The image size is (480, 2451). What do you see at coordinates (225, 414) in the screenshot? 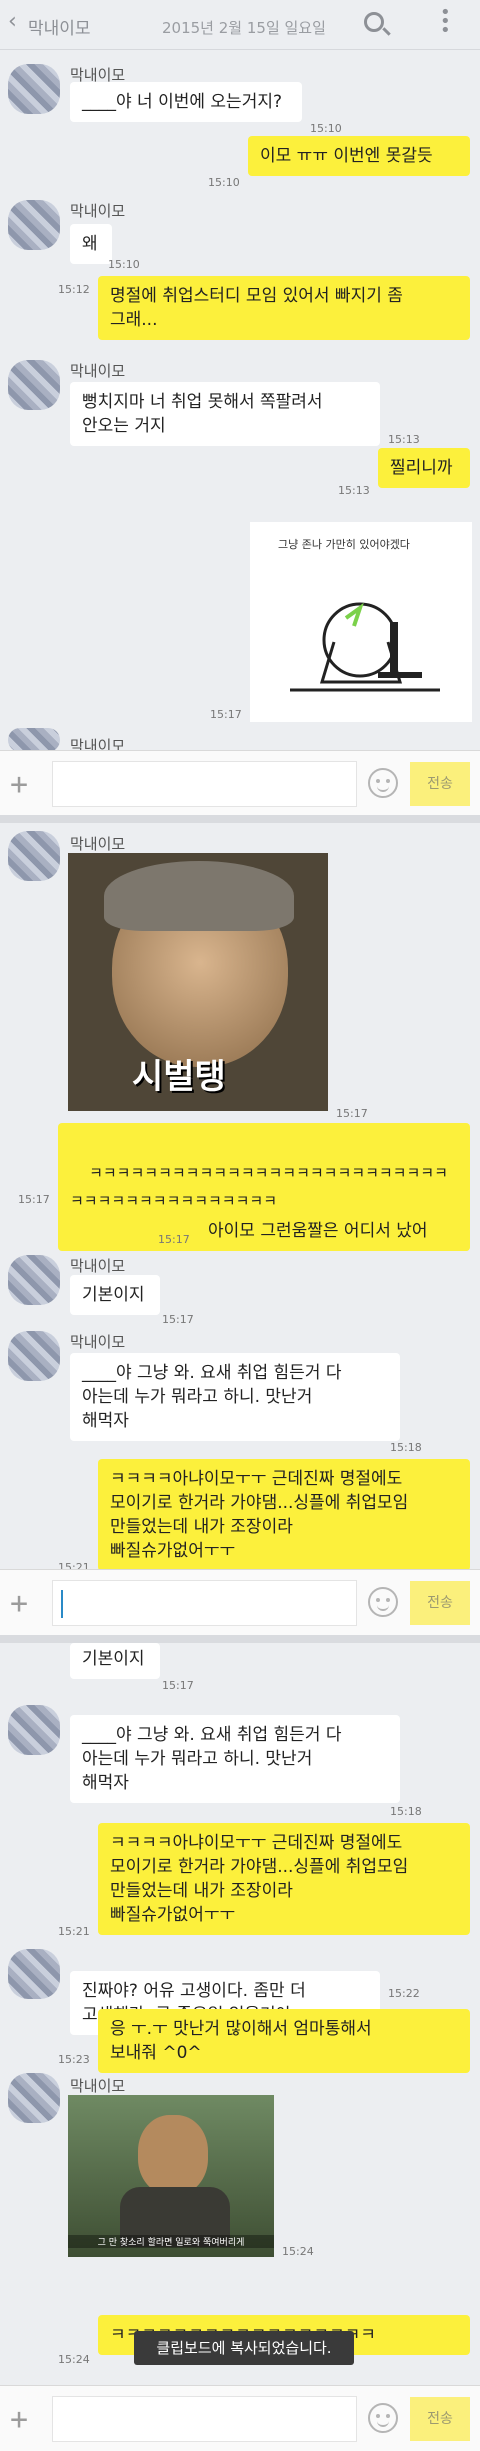
I see `message-bubble: 뻥치지마 너 취업 못해서 쪽팔려서 안오는 거지` at bounding box center [225, 414].